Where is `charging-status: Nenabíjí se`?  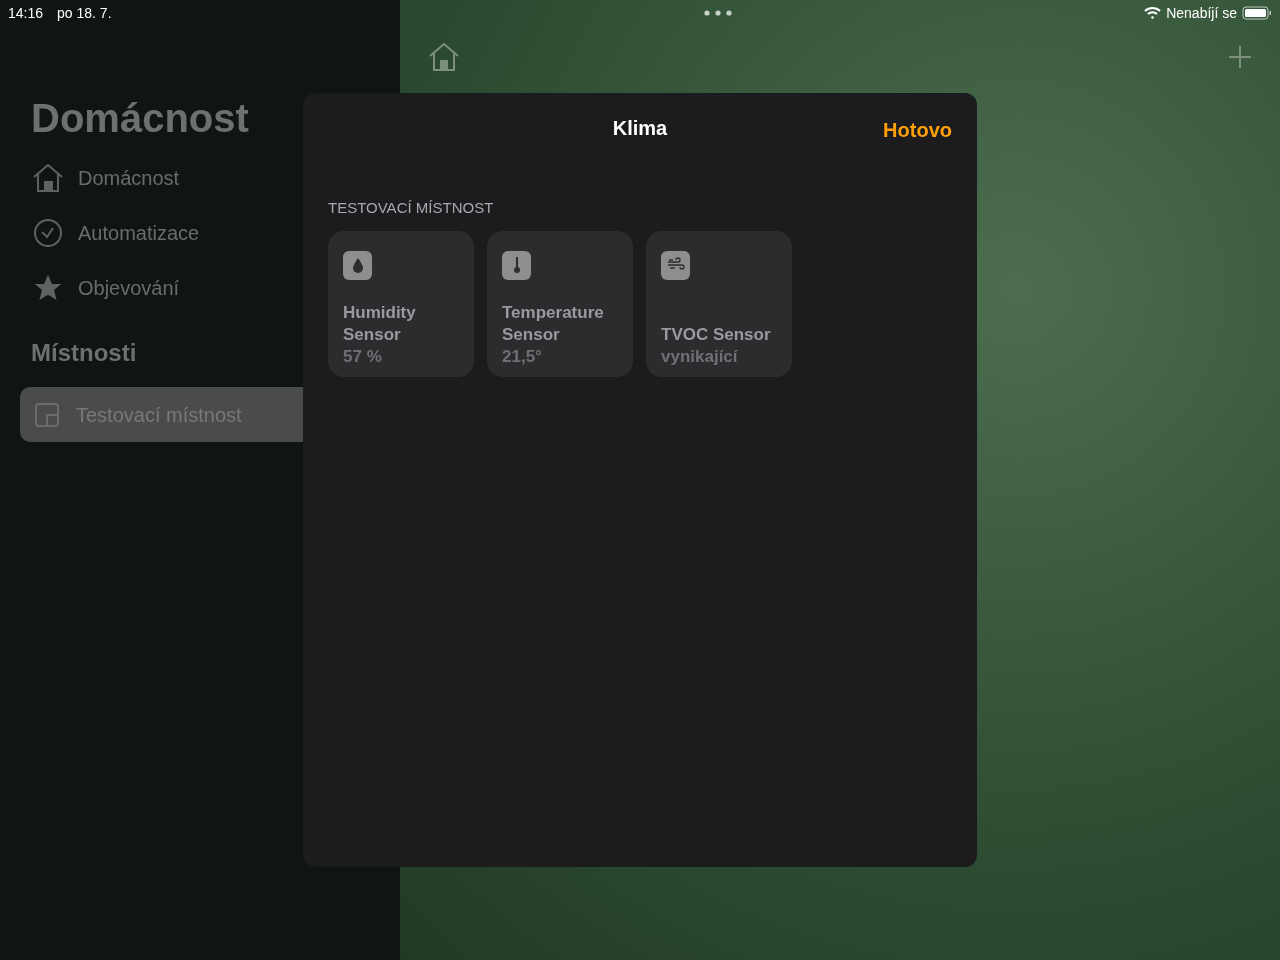 charging-status: Nenabíjí se is located at coordinates (1201, 13).